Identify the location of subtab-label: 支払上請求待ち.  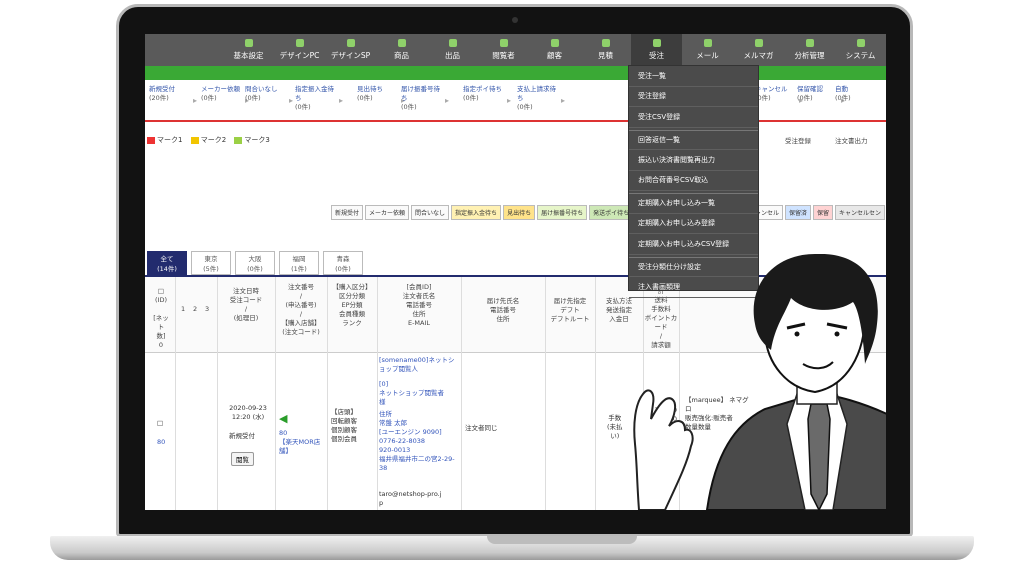
(536, 93).